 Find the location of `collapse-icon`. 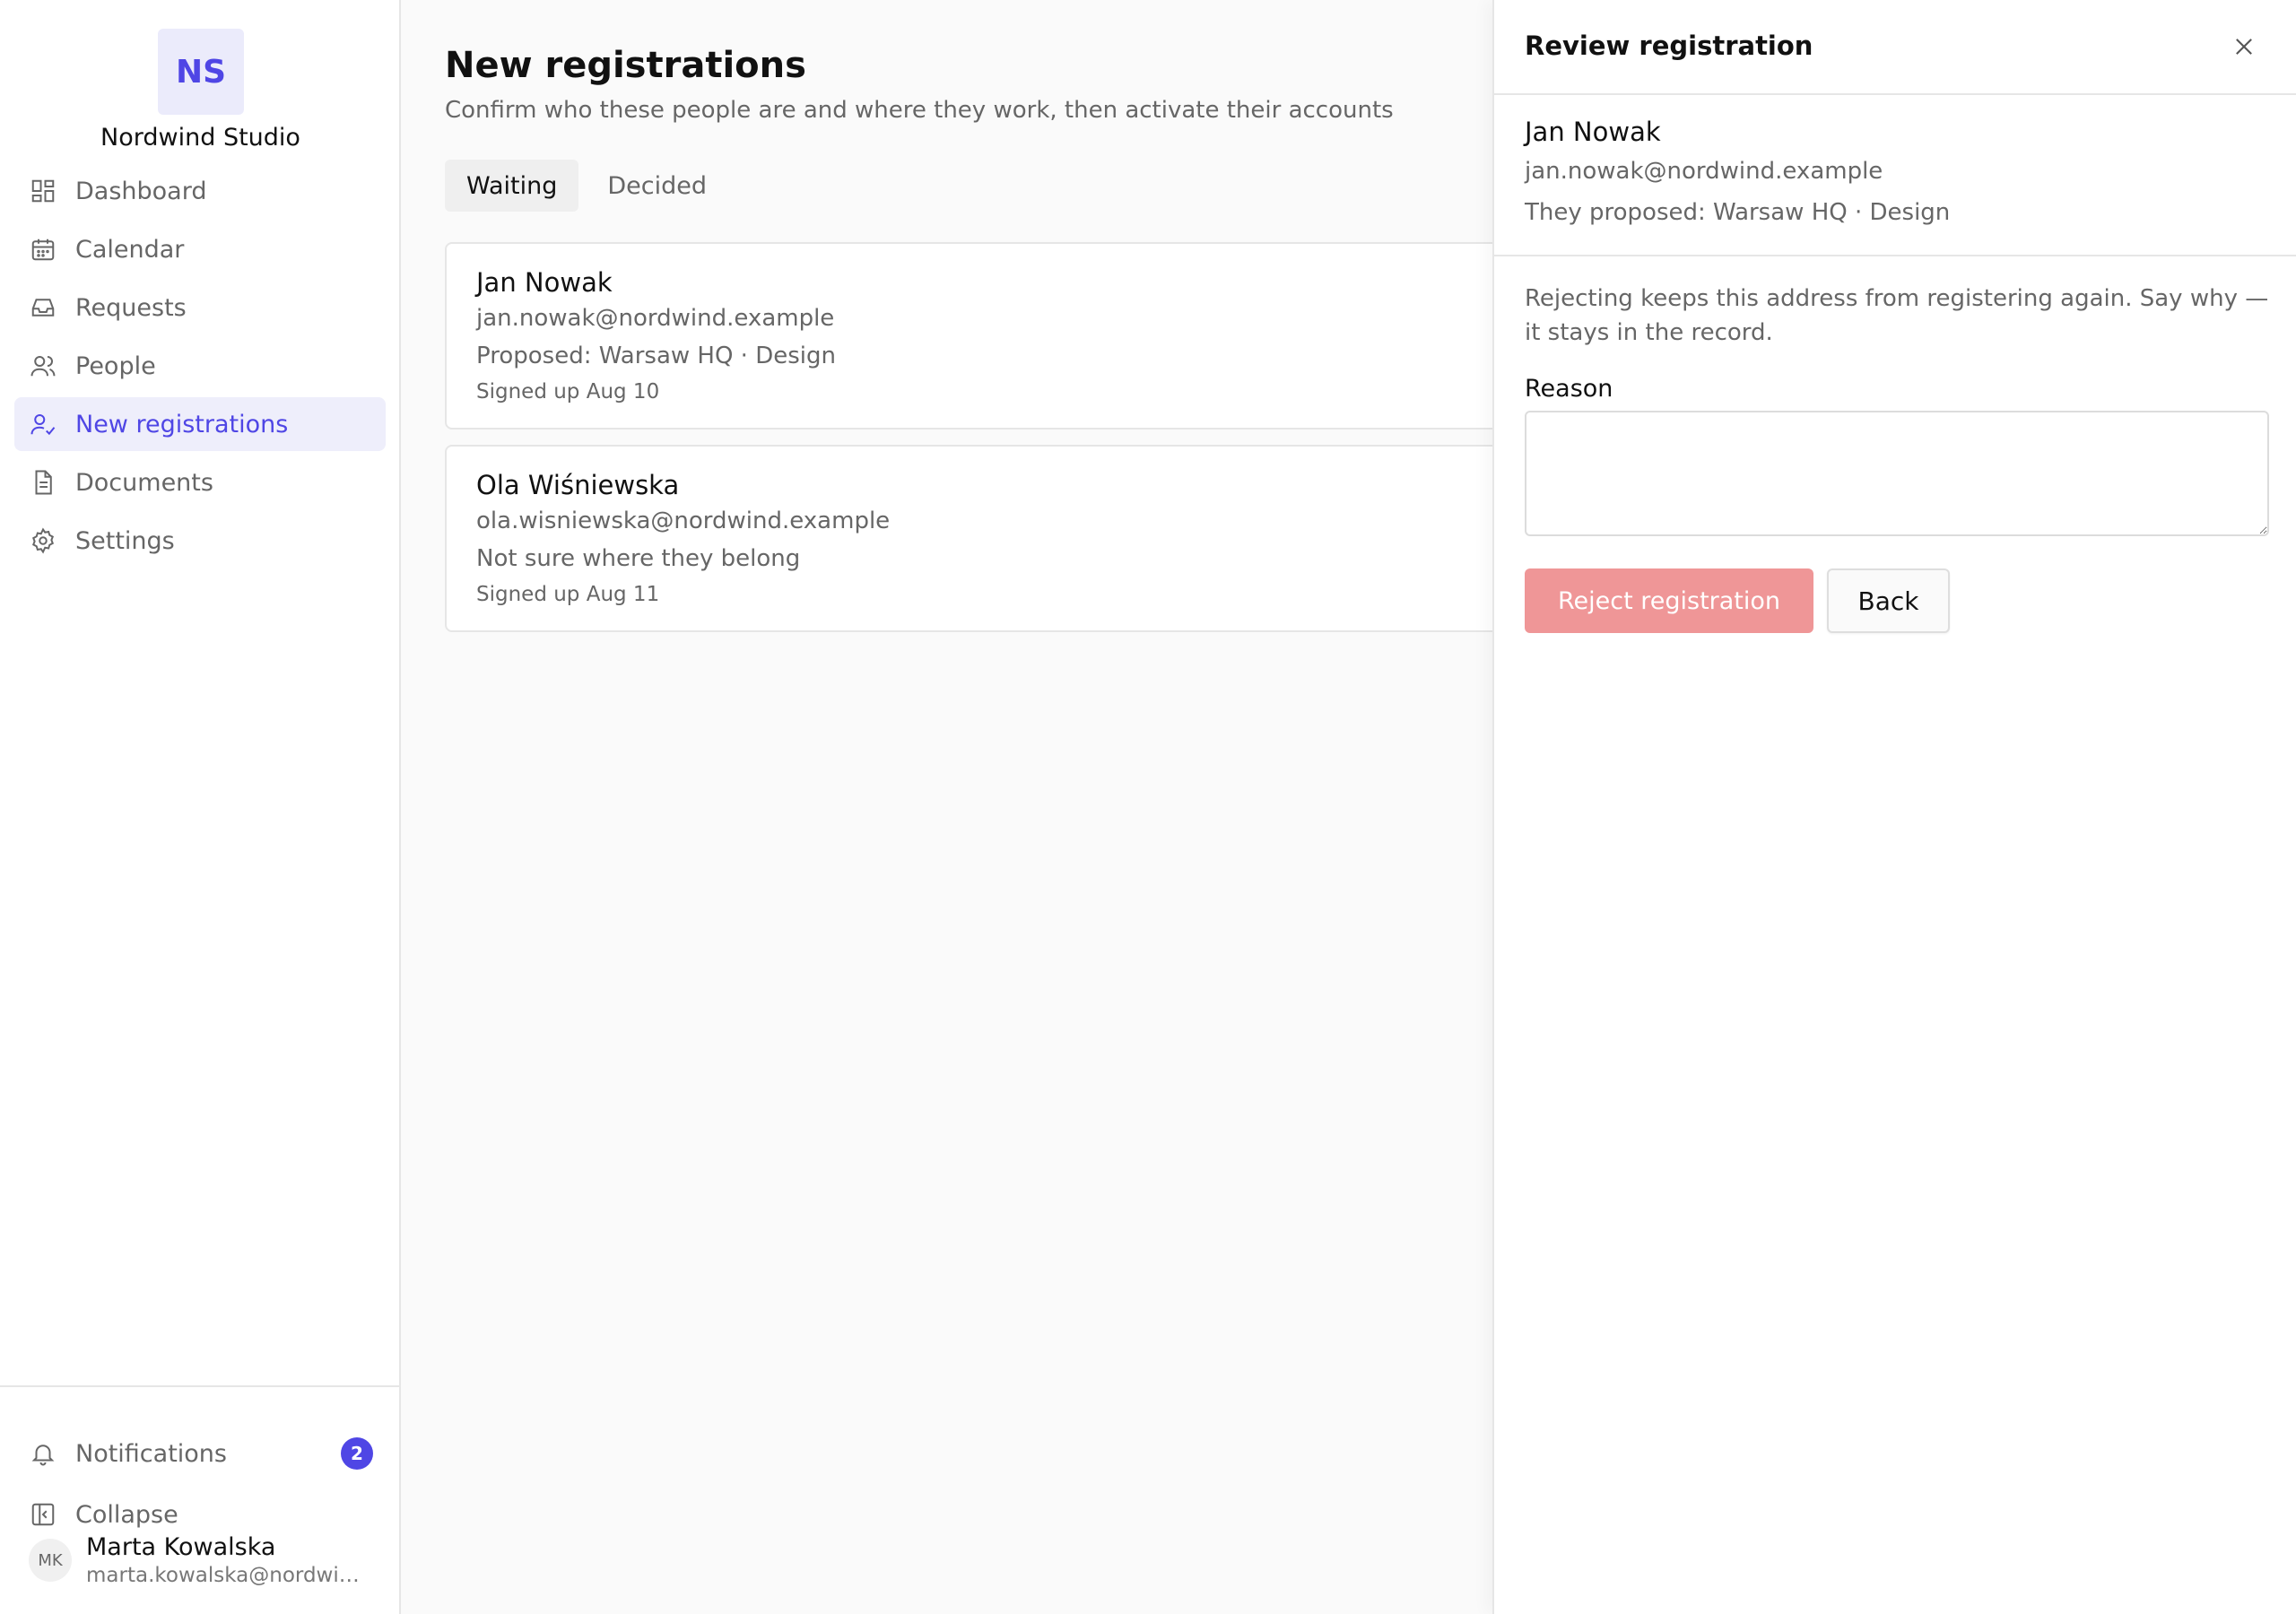

collapse-icon is located at coordinates (43, 1514).